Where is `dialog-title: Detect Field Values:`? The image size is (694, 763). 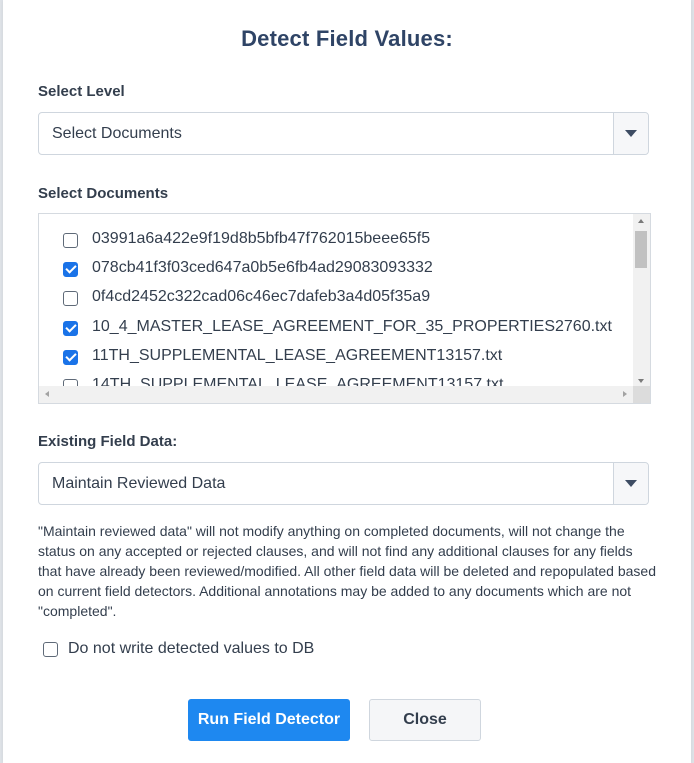
dialog-title: Detect Field Values: is located at coordinates (347, 38).